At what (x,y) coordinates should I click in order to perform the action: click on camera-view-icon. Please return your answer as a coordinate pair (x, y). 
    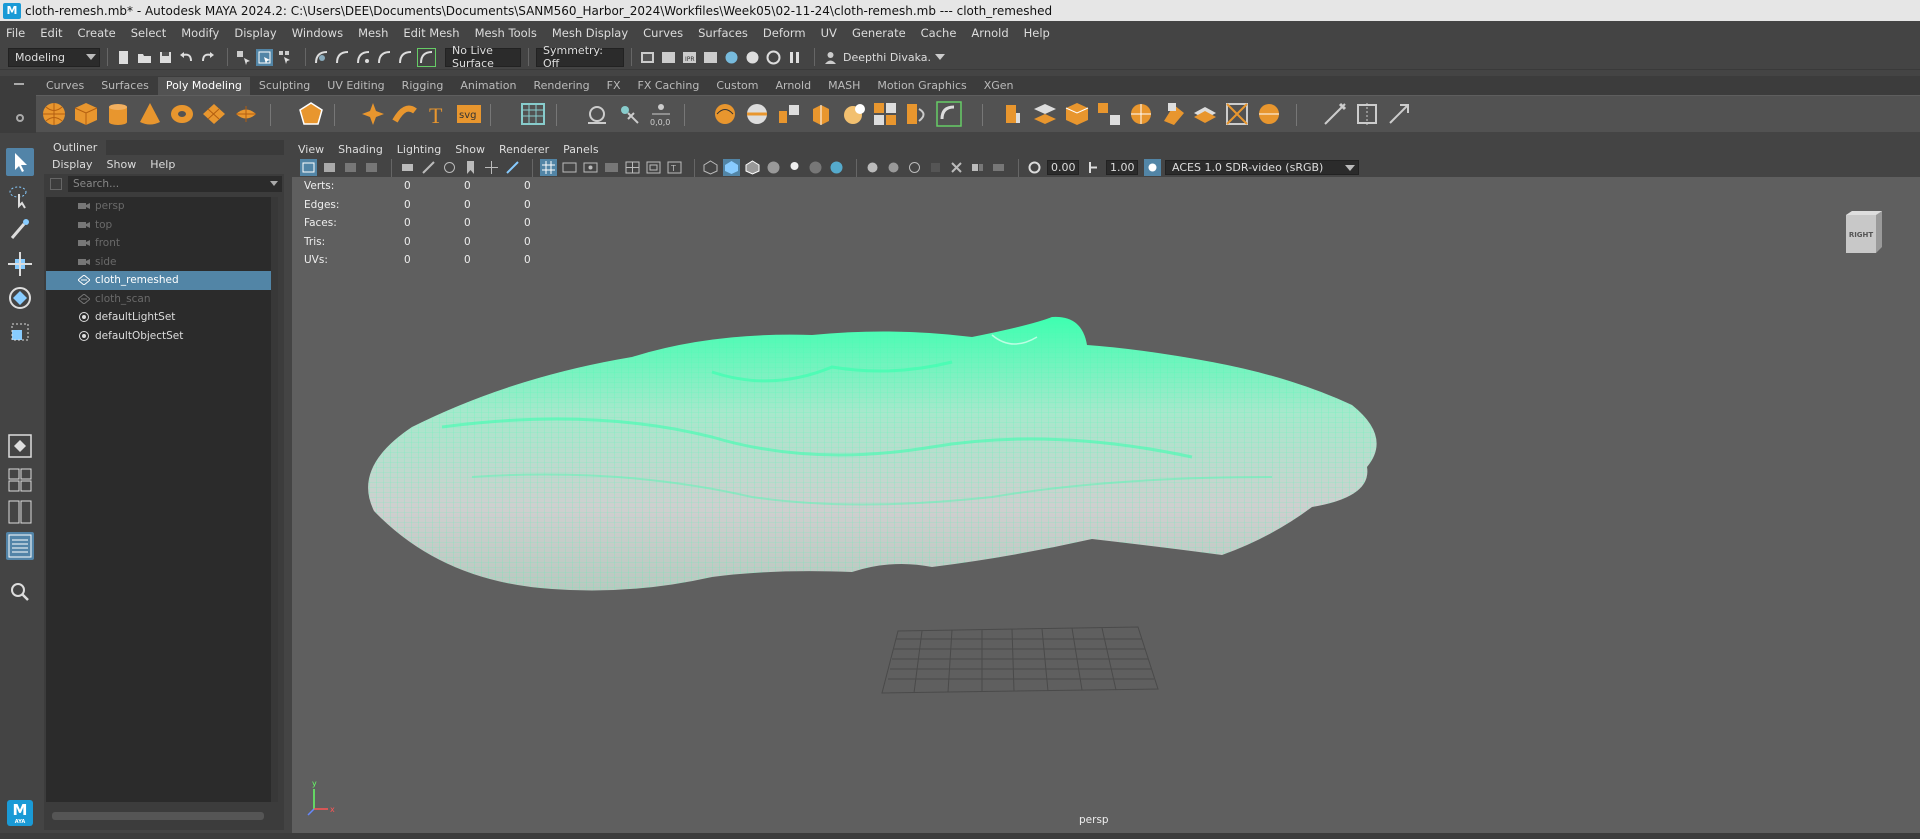
    Looking at the image, I should click on (449, 167).